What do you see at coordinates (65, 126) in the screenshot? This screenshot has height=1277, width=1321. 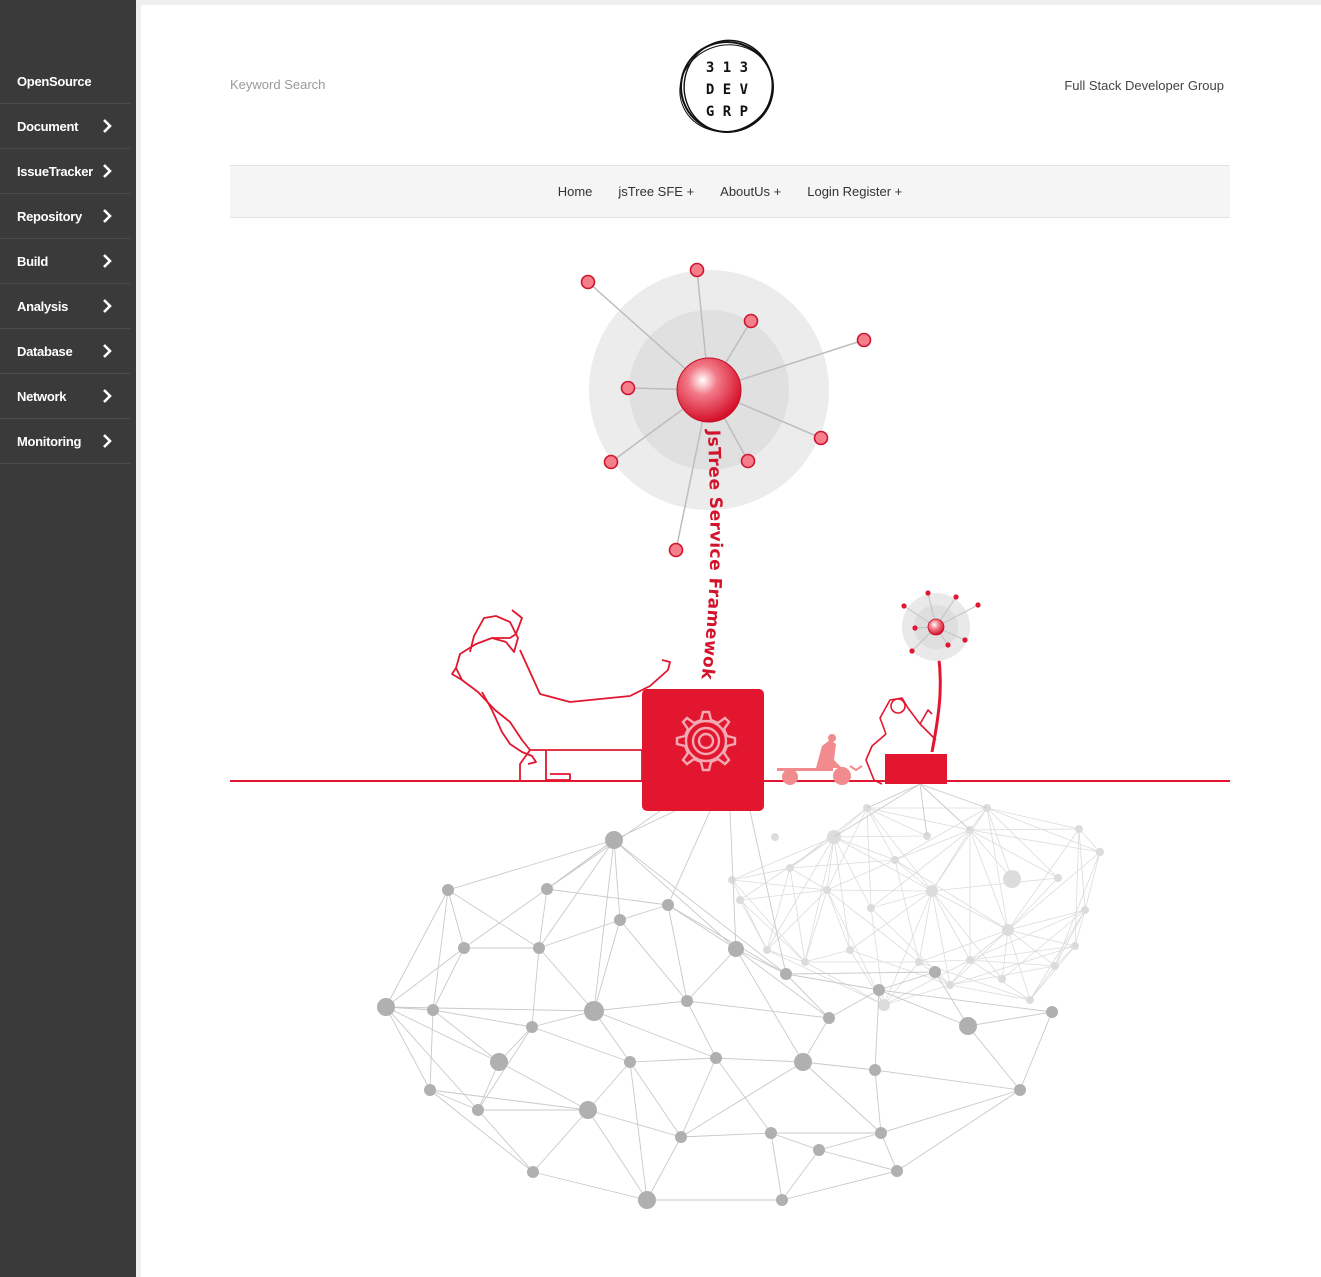 I see `sidebar-item-document: Document` at bounding box center [65, 126].